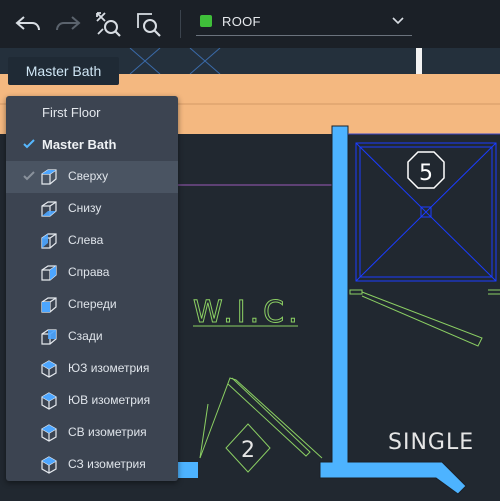  What do you see at coordinates (426, 173) in the screenshot?
I see `tag-5: 5` at bounding box center [426, 173].